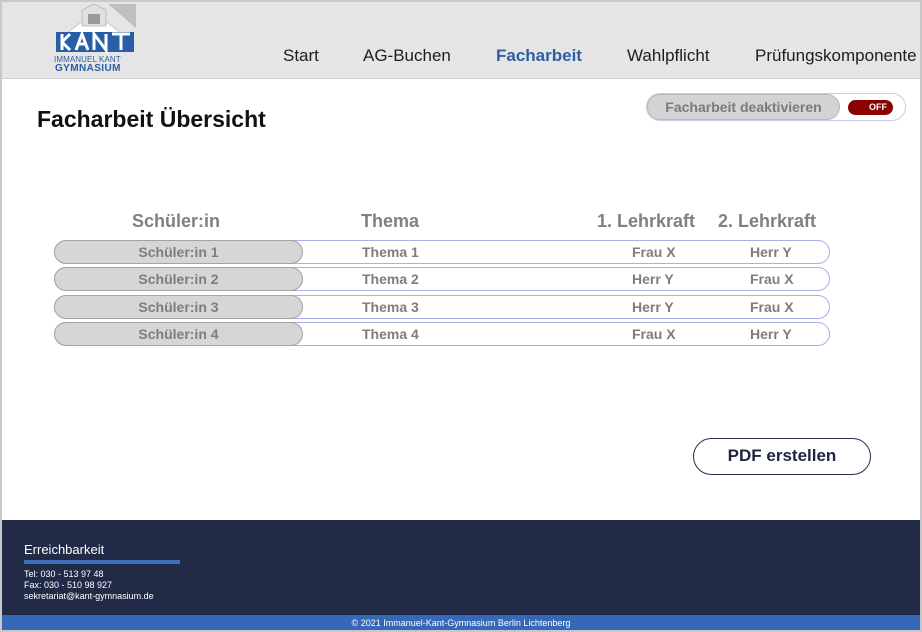 This screenshot has height=632, width=922. I want to click on cell-topic: Thema 1, so click(390, 252).